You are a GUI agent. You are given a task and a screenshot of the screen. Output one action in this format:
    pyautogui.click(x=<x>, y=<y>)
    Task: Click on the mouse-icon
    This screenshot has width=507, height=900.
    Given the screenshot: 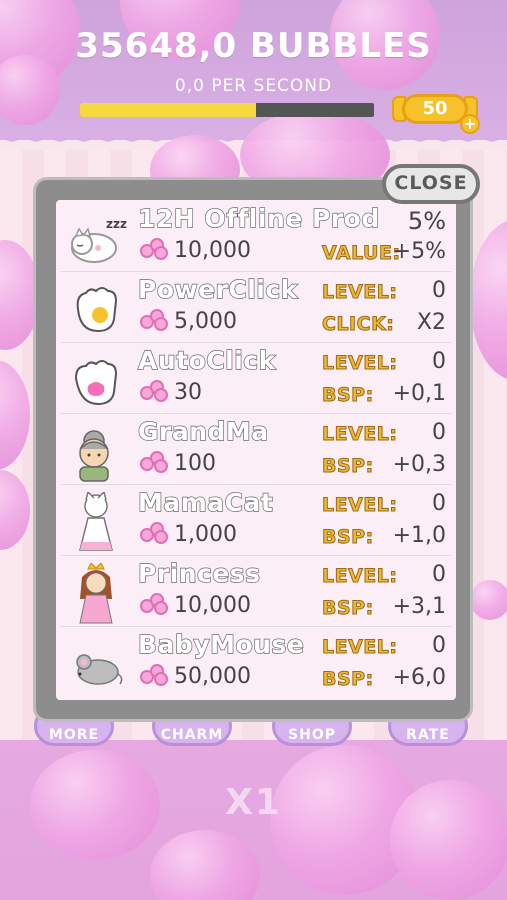 What is the action you would take?
    pyautogui.click(x=96, y=666)
    